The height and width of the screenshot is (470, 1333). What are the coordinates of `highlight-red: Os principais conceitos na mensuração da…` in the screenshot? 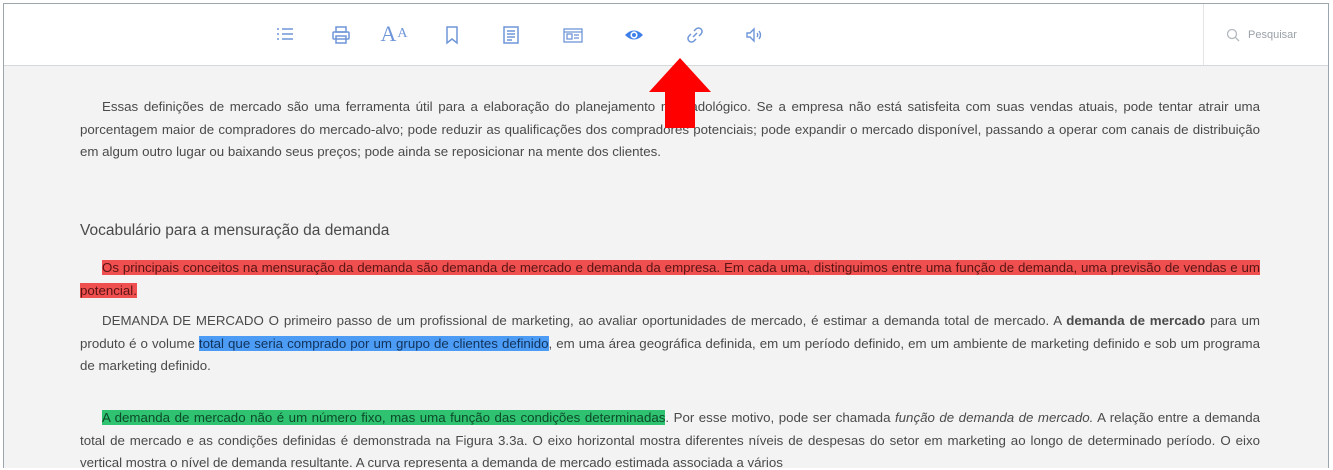 It's located at (670, 279).